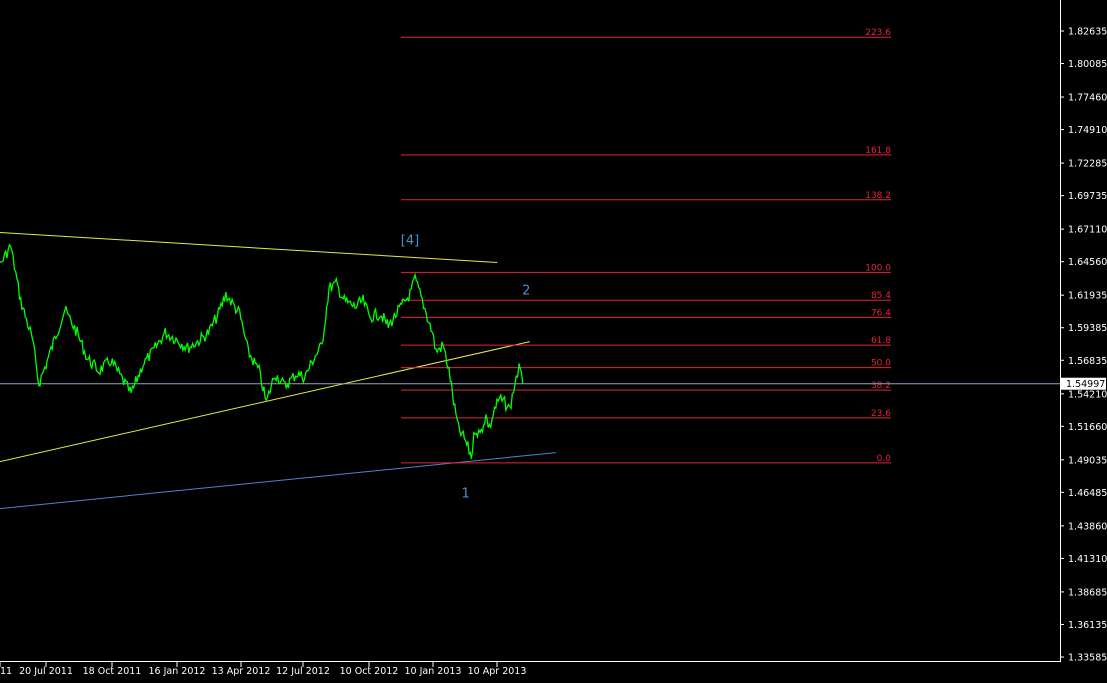  Describe the element at coordinates (433, 671) in the screenshot. I see `x-tick-label: 10 Jan 2013` at that location.